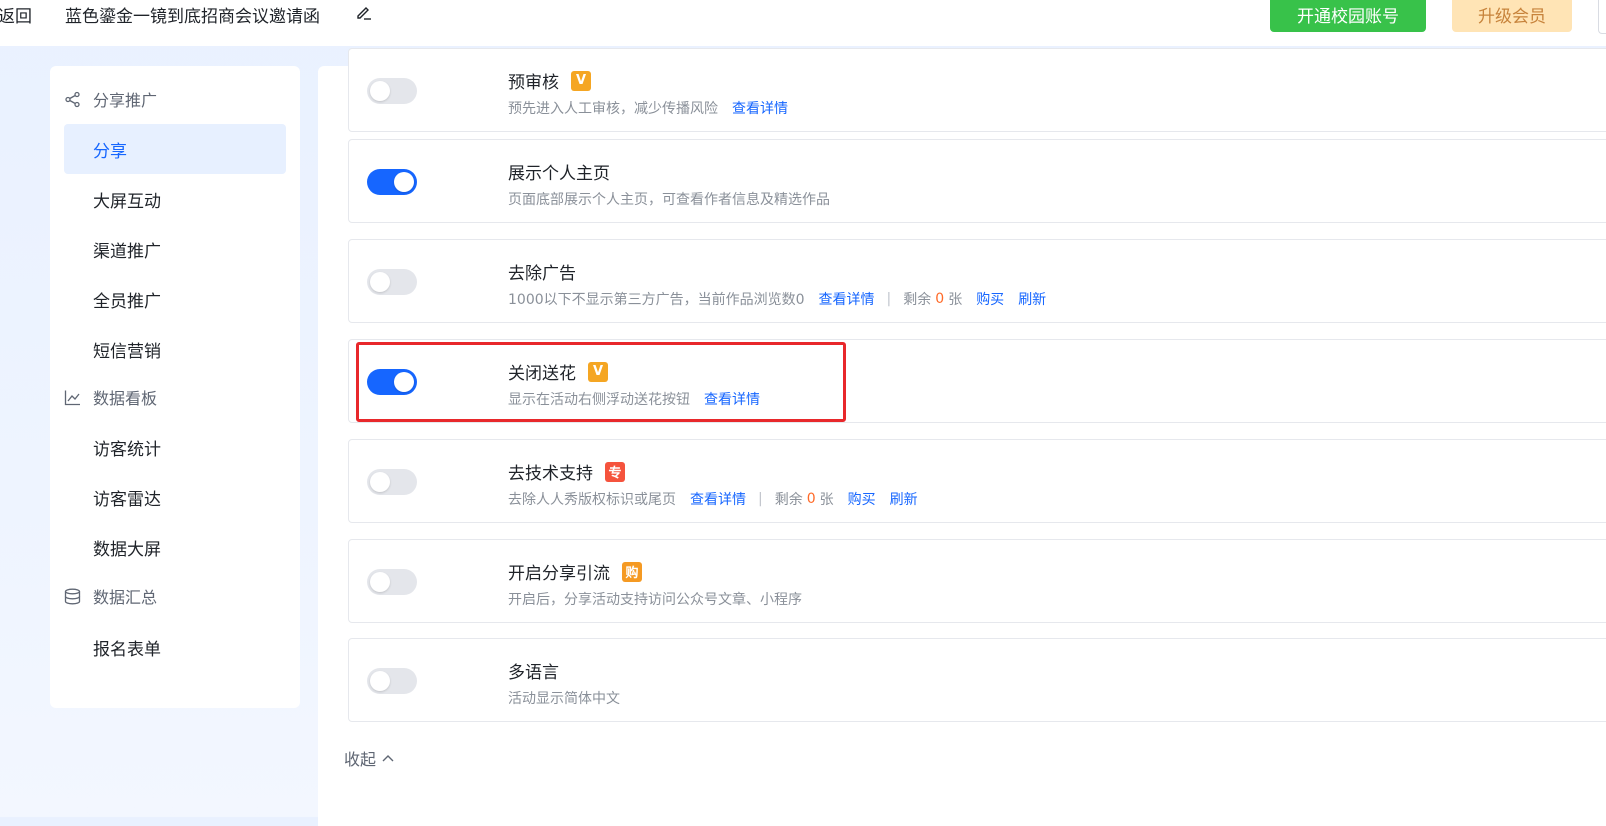 This screenshot has width=1606, height=826. I want to click on sidebar-group-label: 数据看板, so click(125, 398).